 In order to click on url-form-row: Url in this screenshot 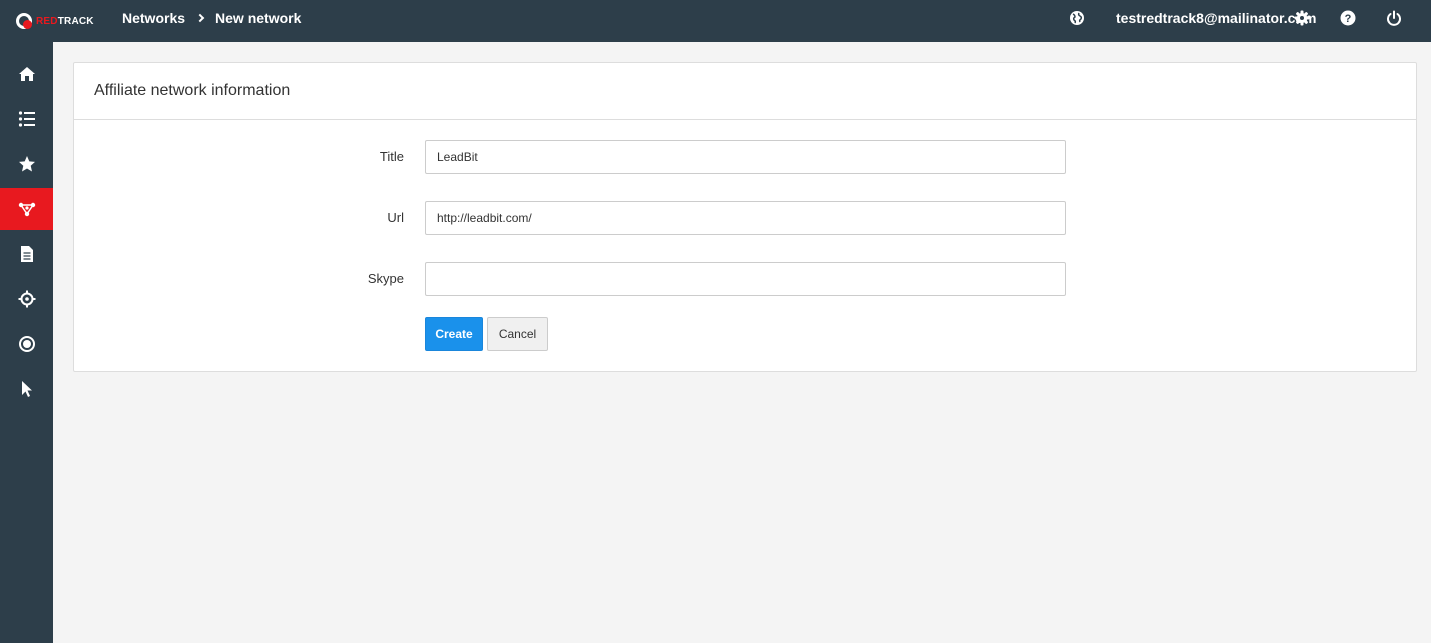, I will do `click(745, 218)`.